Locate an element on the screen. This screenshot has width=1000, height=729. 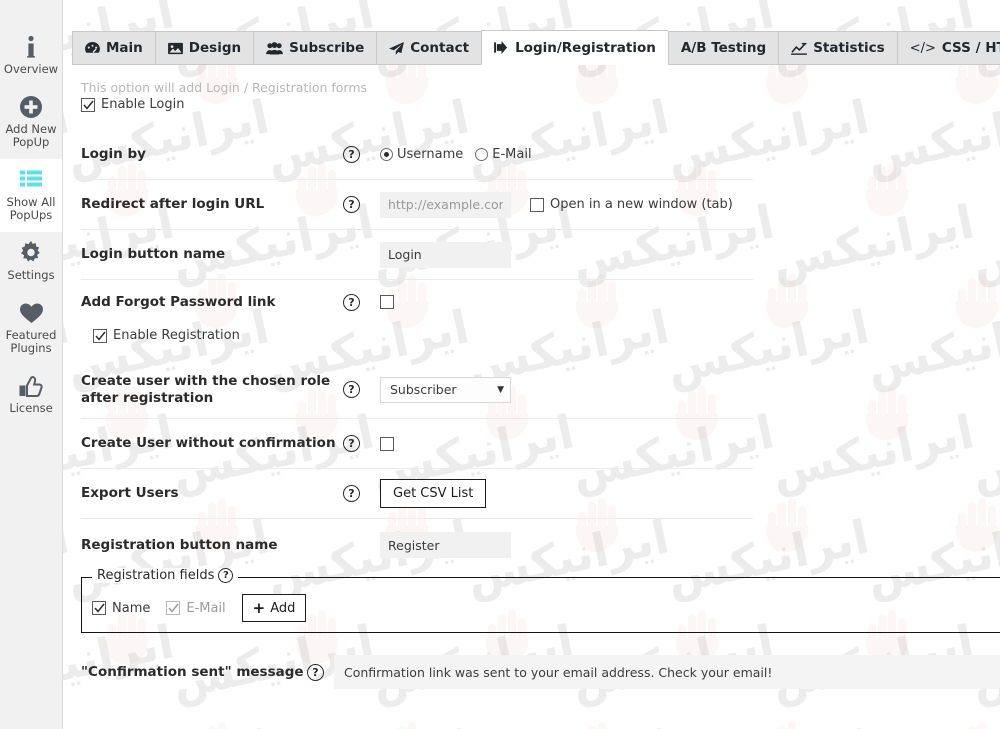
thumbs-up-icon is located at coordinates (31, 386).